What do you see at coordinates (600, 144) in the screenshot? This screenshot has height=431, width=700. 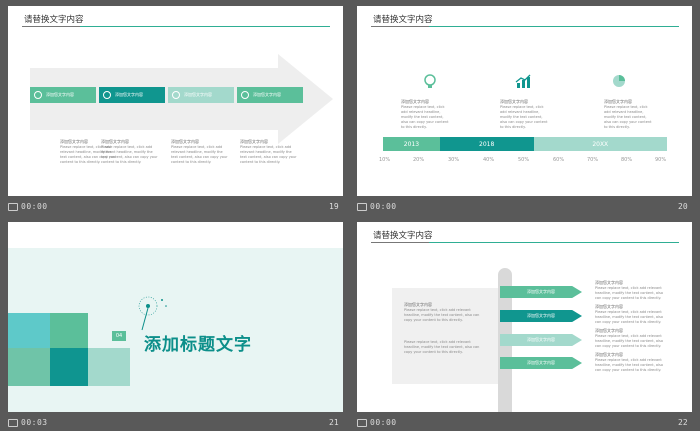 I see `timeline-segment-3: 20XX` at bounding box center [600, 144].